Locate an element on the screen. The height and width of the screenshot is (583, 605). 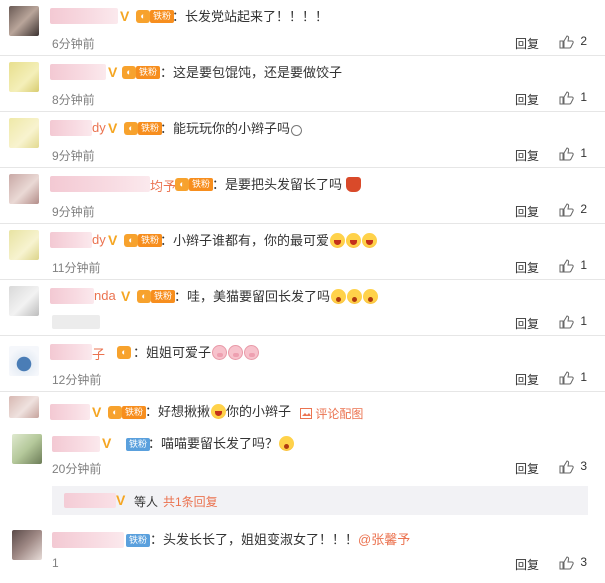
sub-reply-box: V 等人 共1条回复 is located at coordinates (320, 500).